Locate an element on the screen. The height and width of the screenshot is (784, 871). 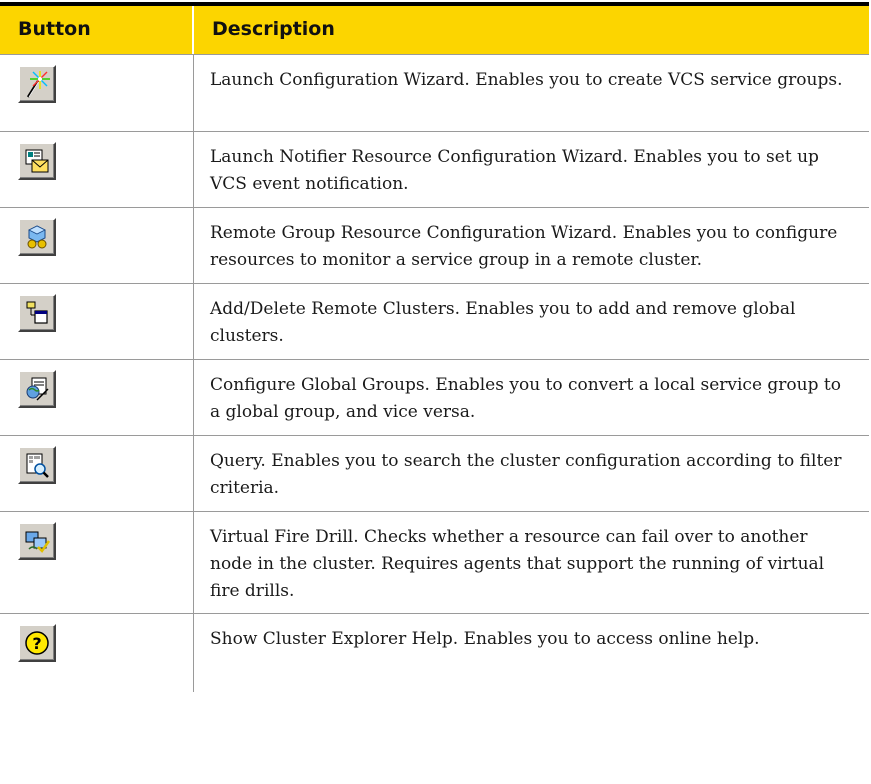
remote-clusters-button is located at coordinates (37, 313).